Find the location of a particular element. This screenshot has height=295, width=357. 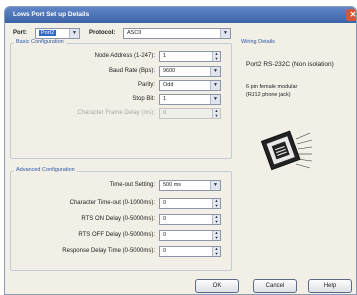

wiring-desc-line1: 6 pin female modular is located at coordinates (272, 87).